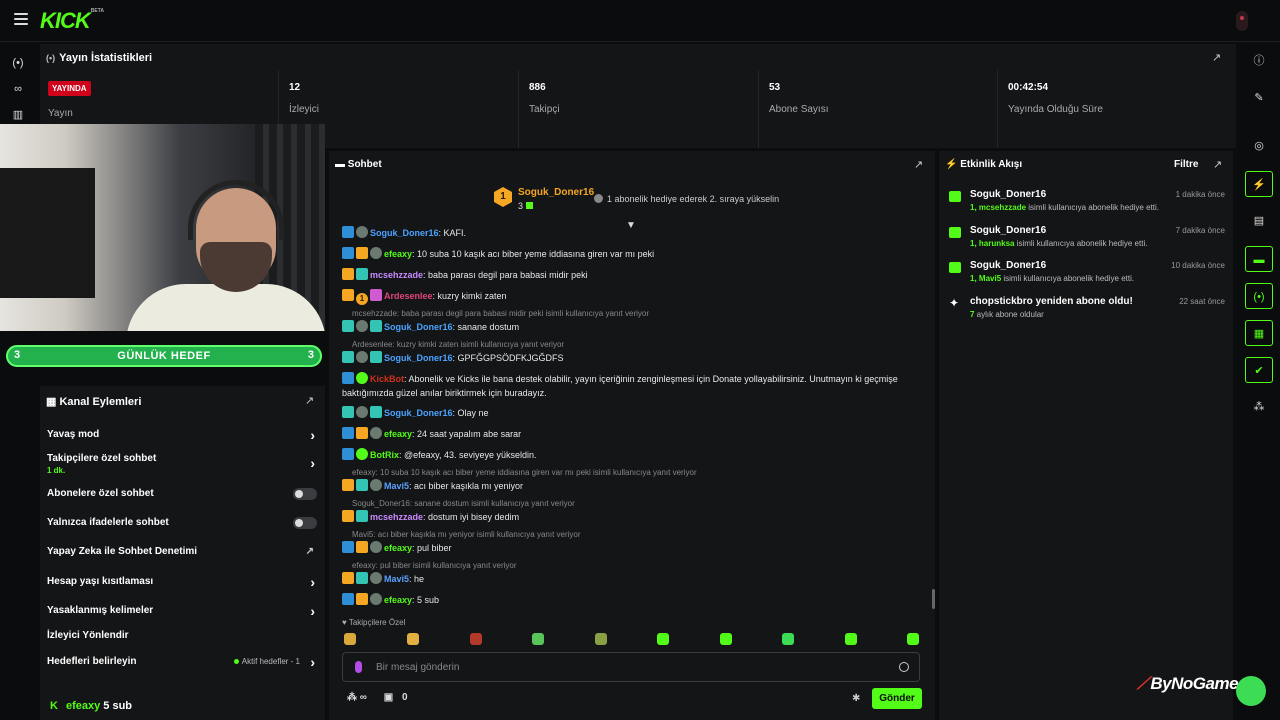 This screenshot has width=1280, height=720. Describe the element at coordinates (1259, 296) in the screenshot. I see `live-icon: (•)` at that location.